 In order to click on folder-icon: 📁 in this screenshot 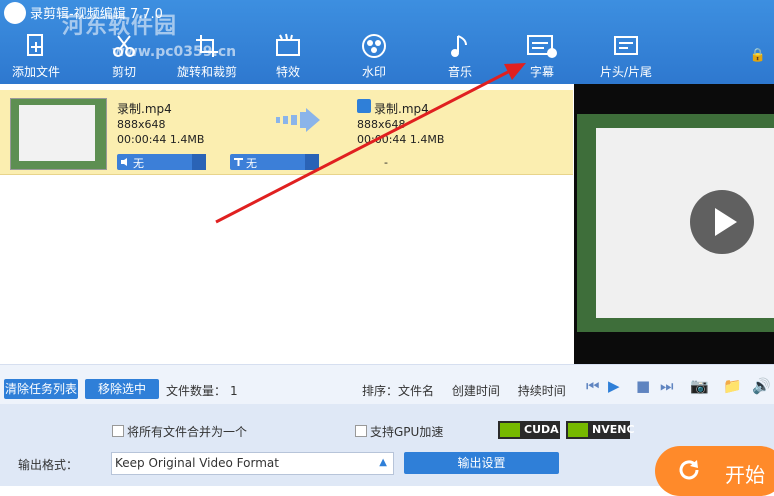, I will do `click(732, 386)`.